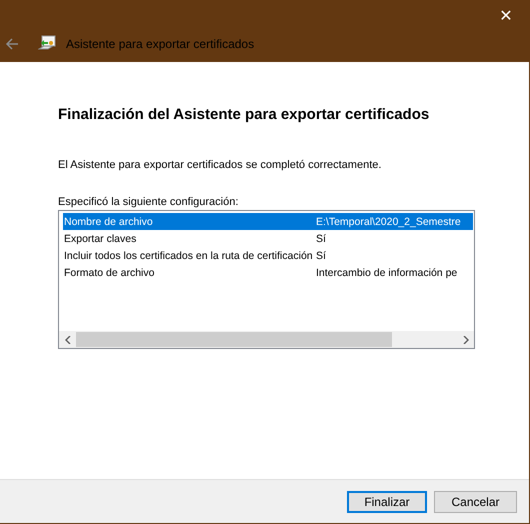 This screenshot has width=530, height=524. What do you see at coordinates (268, 238) in the screenshot?
I see `settings-row: Exportar claves Sí` at bounding box center [268, 238].